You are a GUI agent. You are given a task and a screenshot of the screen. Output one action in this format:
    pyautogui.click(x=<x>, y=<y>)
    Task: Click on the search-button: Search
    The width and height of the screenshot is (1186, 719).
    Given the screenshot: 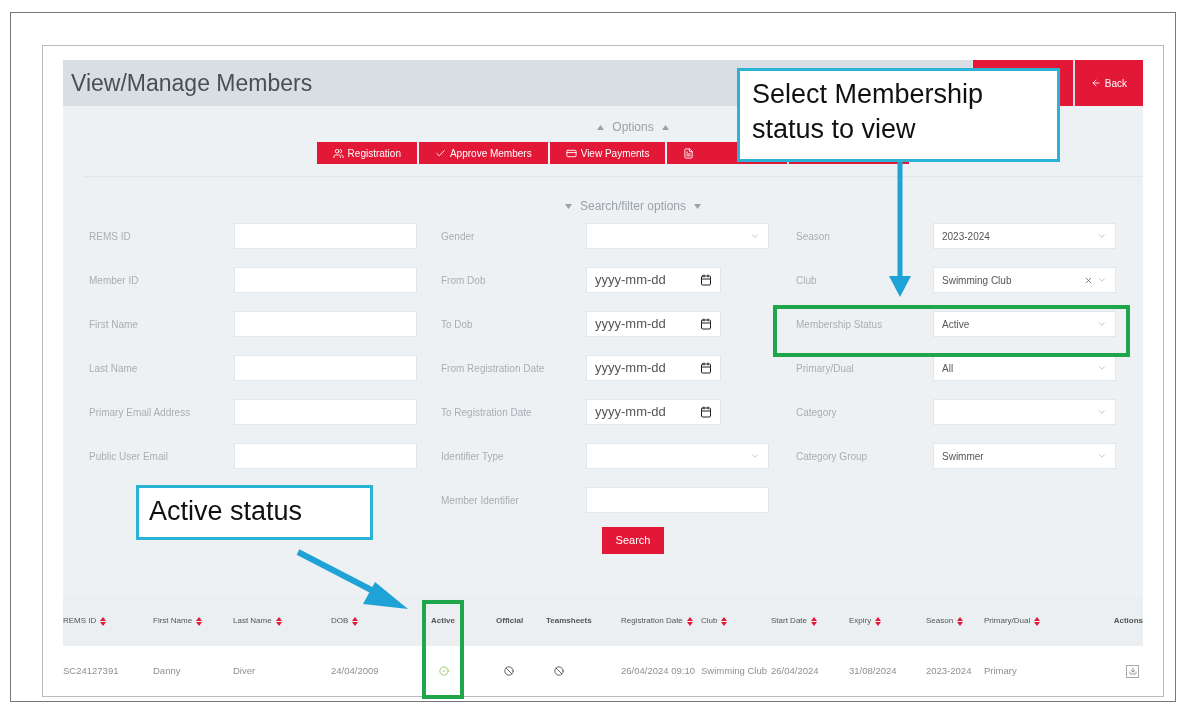 What is the action you would take?
    pyautogui.click(x=633, y=540)
    